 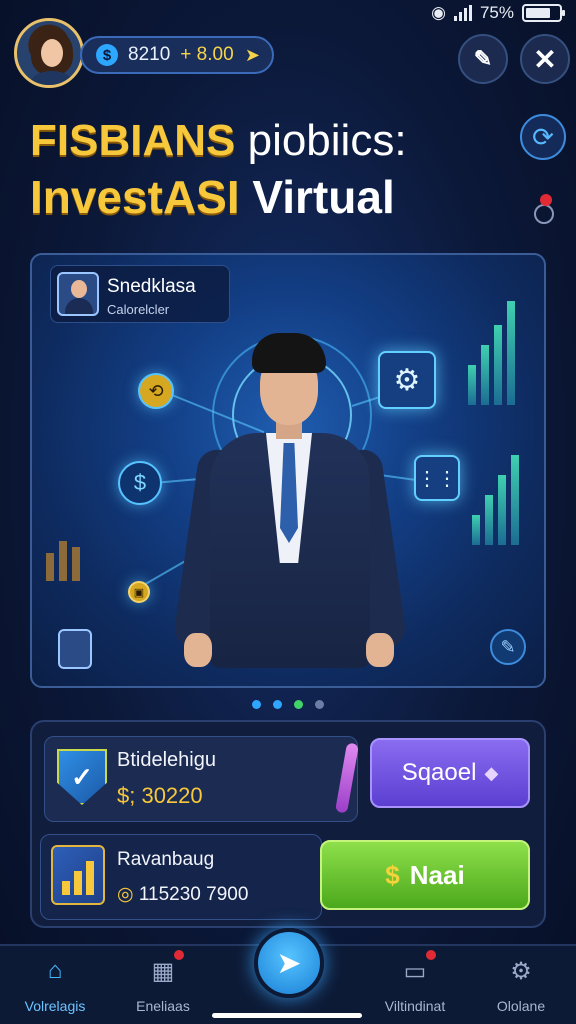 I want to click on close-icon: ✕, so click(x=545, y=59).